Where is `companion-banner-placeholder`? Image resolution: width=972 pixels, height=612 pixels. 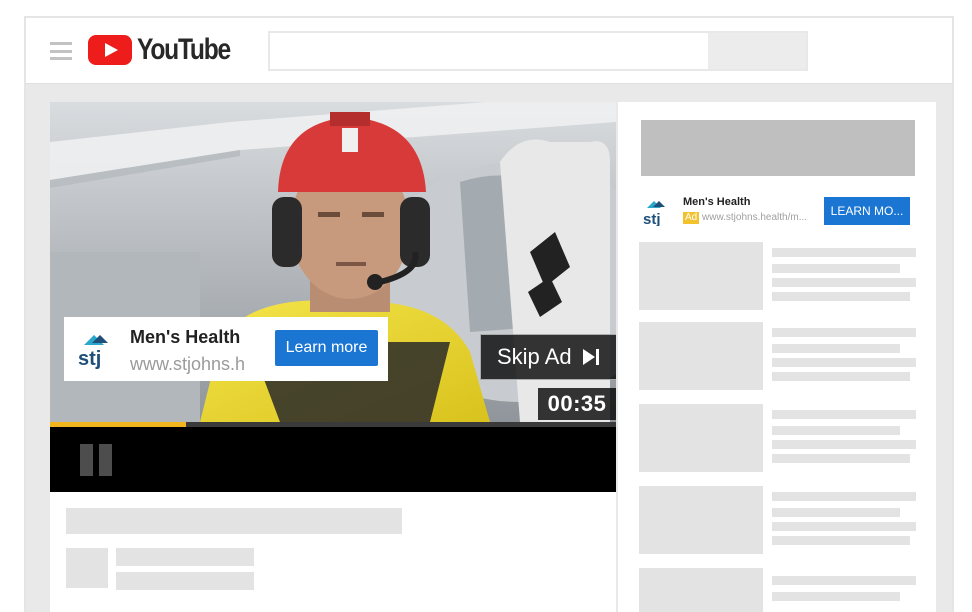
companion-banner-placeholder is located at coordinates (778, 148).